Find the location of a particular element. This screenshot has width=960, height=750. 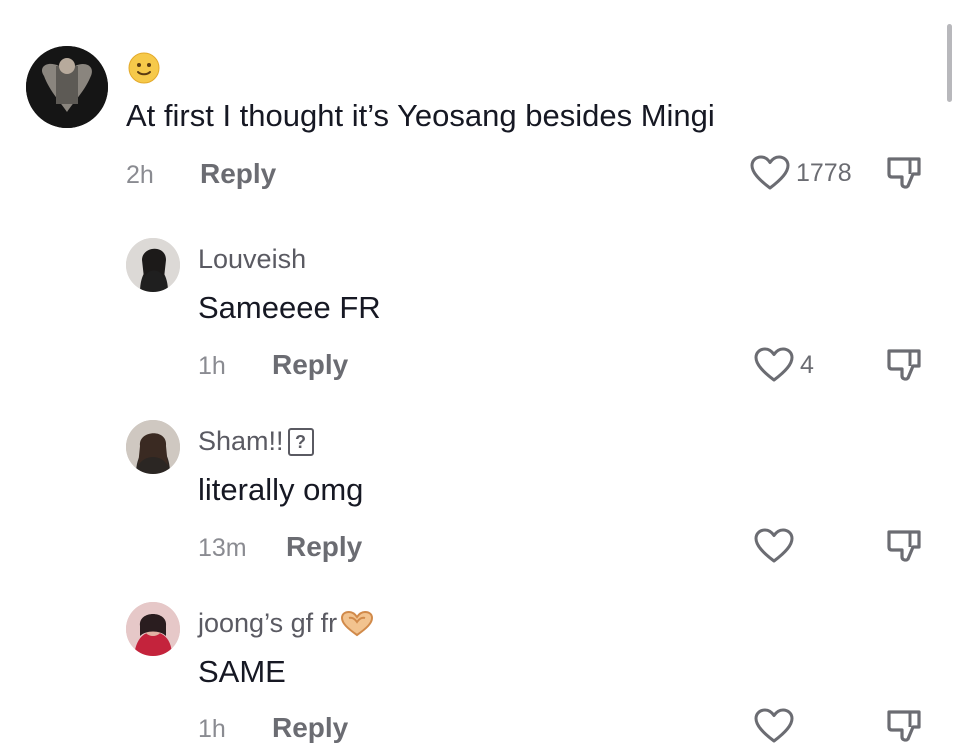

unknown-glyph-icon: ? is located at coordinates (300, 441).